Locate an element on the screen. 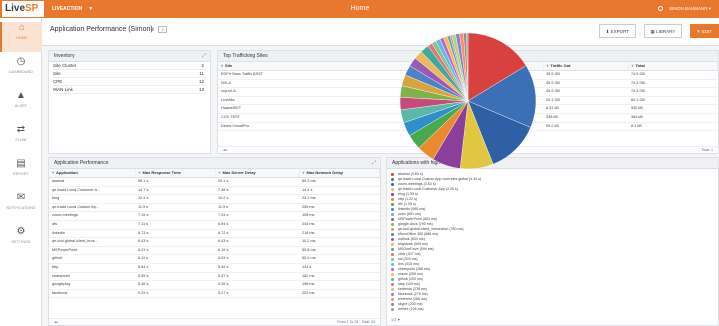 This screenshot has width=719, height=326. sidebar-item-home: ⌂ HOME is located at coordinates (21, 37).